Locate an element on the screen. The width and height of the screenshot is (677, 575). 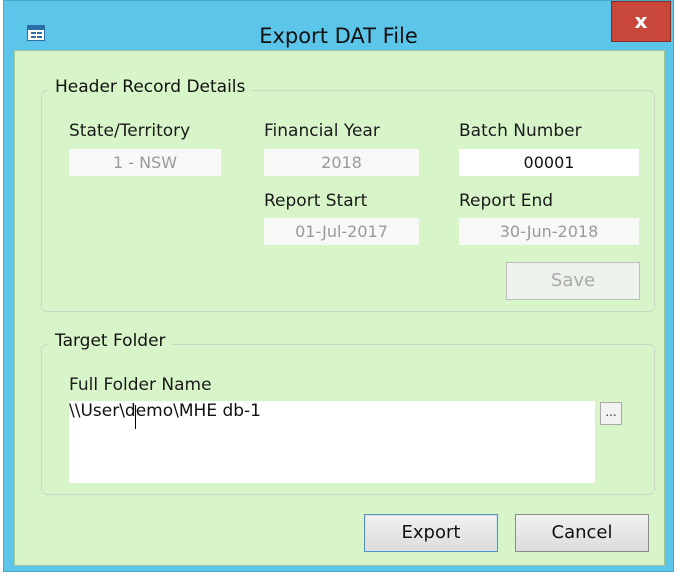
batch-number-field: 00001 is located at coordinates (549, 162).